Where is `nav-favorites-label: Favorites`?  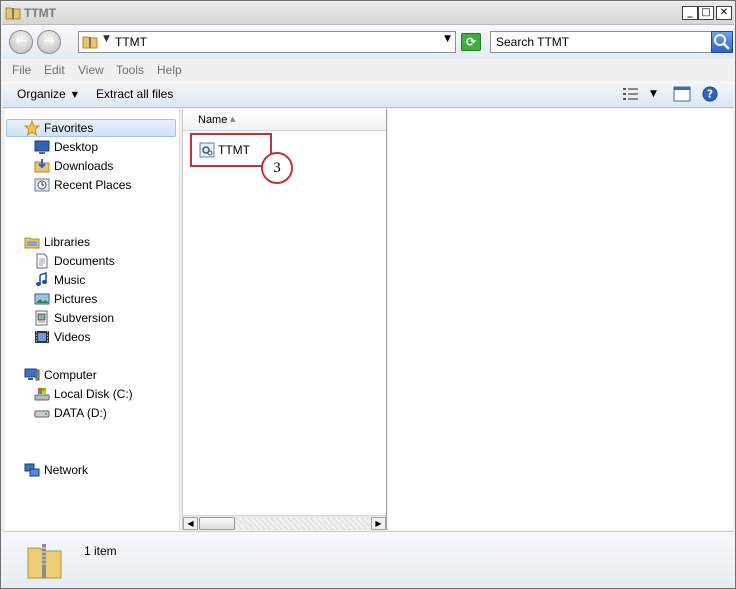 nav-favorites-label: Favorites is located at coordinates (69, 128).